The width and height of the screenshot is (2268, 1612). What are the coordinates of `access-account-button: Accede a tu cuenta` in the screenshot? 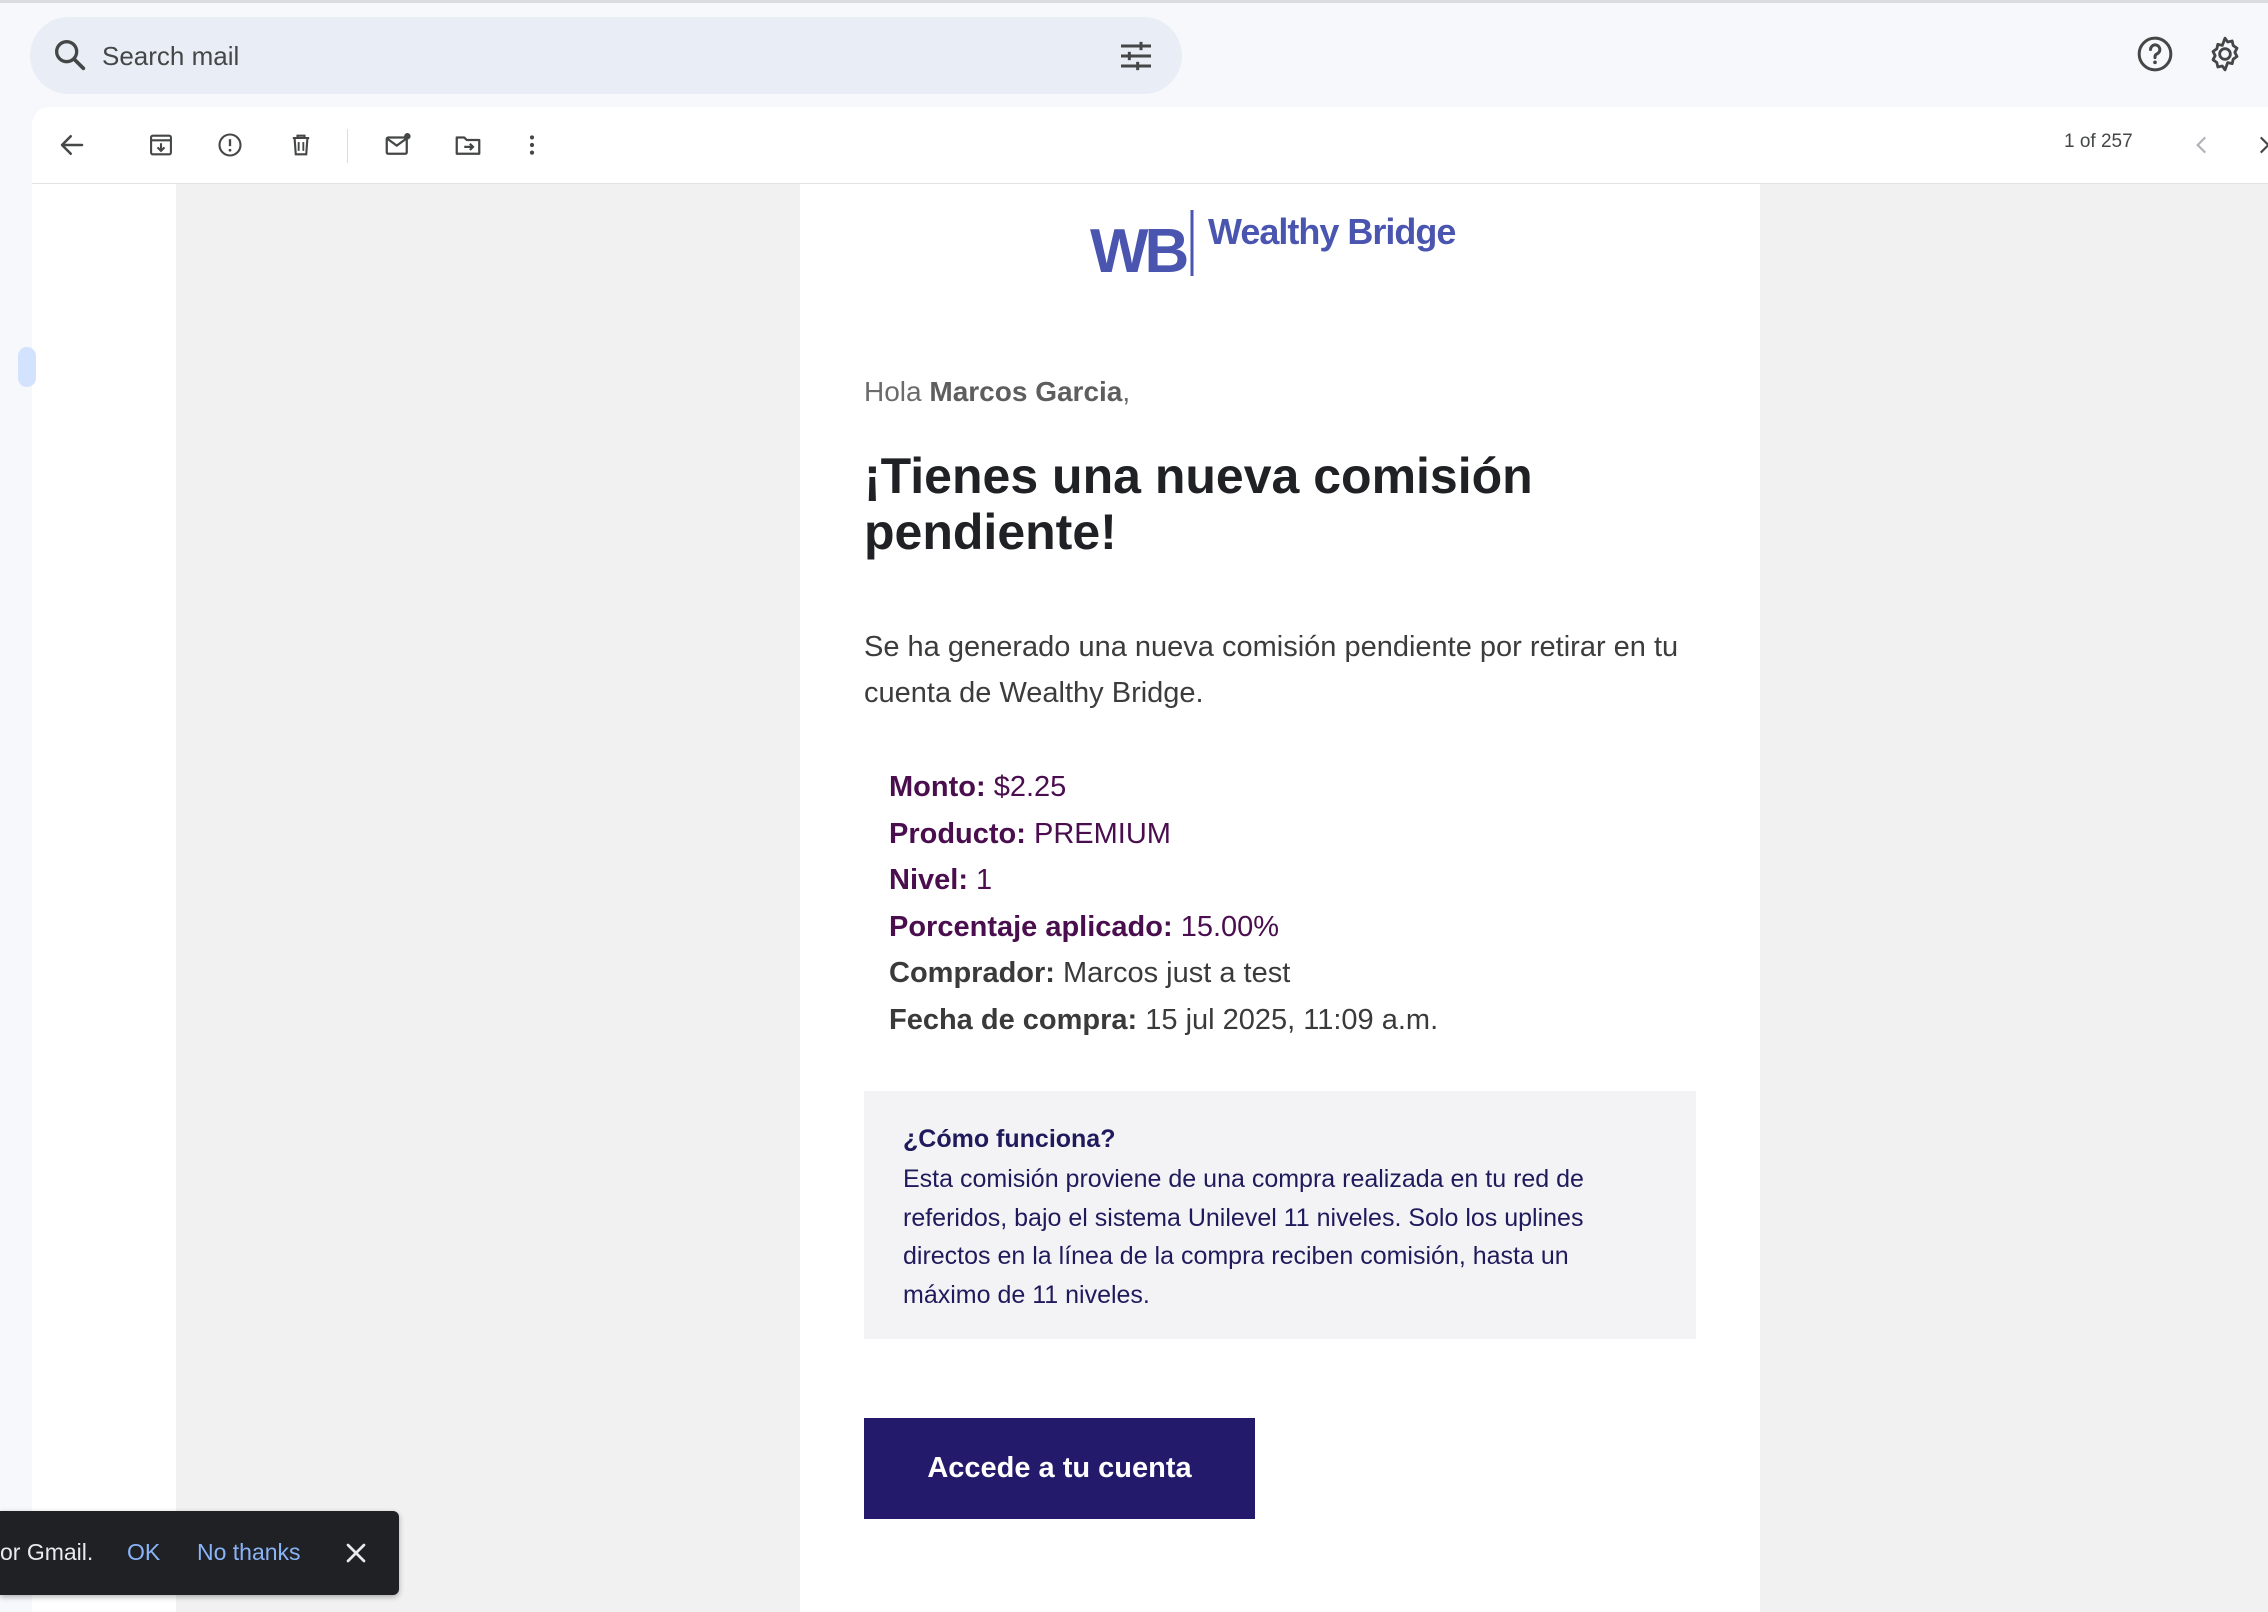 It's located at (1059, 1468).